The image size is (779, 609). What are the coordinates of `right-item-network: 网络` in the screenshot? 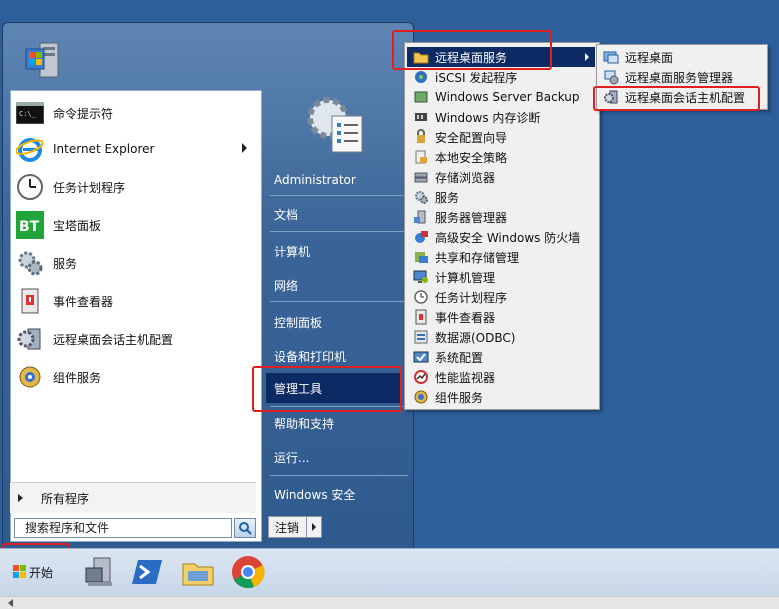 It's located at (339, 285).